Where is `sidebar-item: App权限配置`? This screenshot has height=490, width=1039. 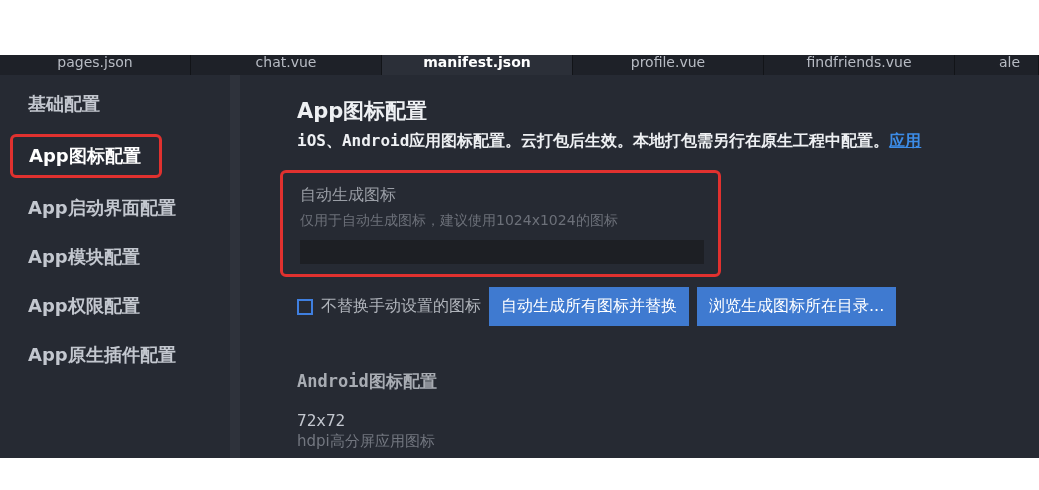 sidebar-item: App权限配置 is located at coordinates (84, 306).